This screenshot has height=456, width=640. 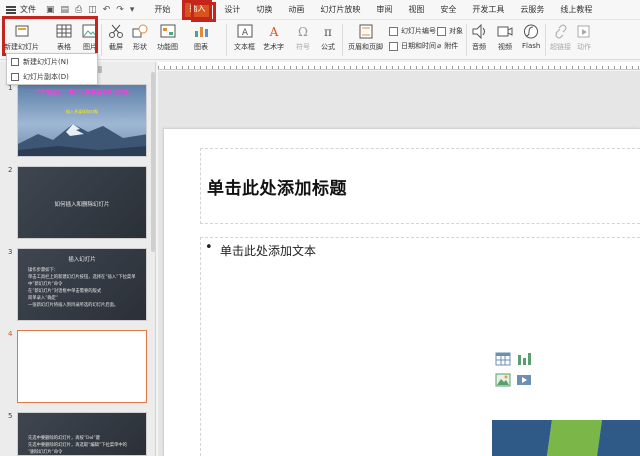 I want to click on wordart-icon: A, so click(x=274, y=31).